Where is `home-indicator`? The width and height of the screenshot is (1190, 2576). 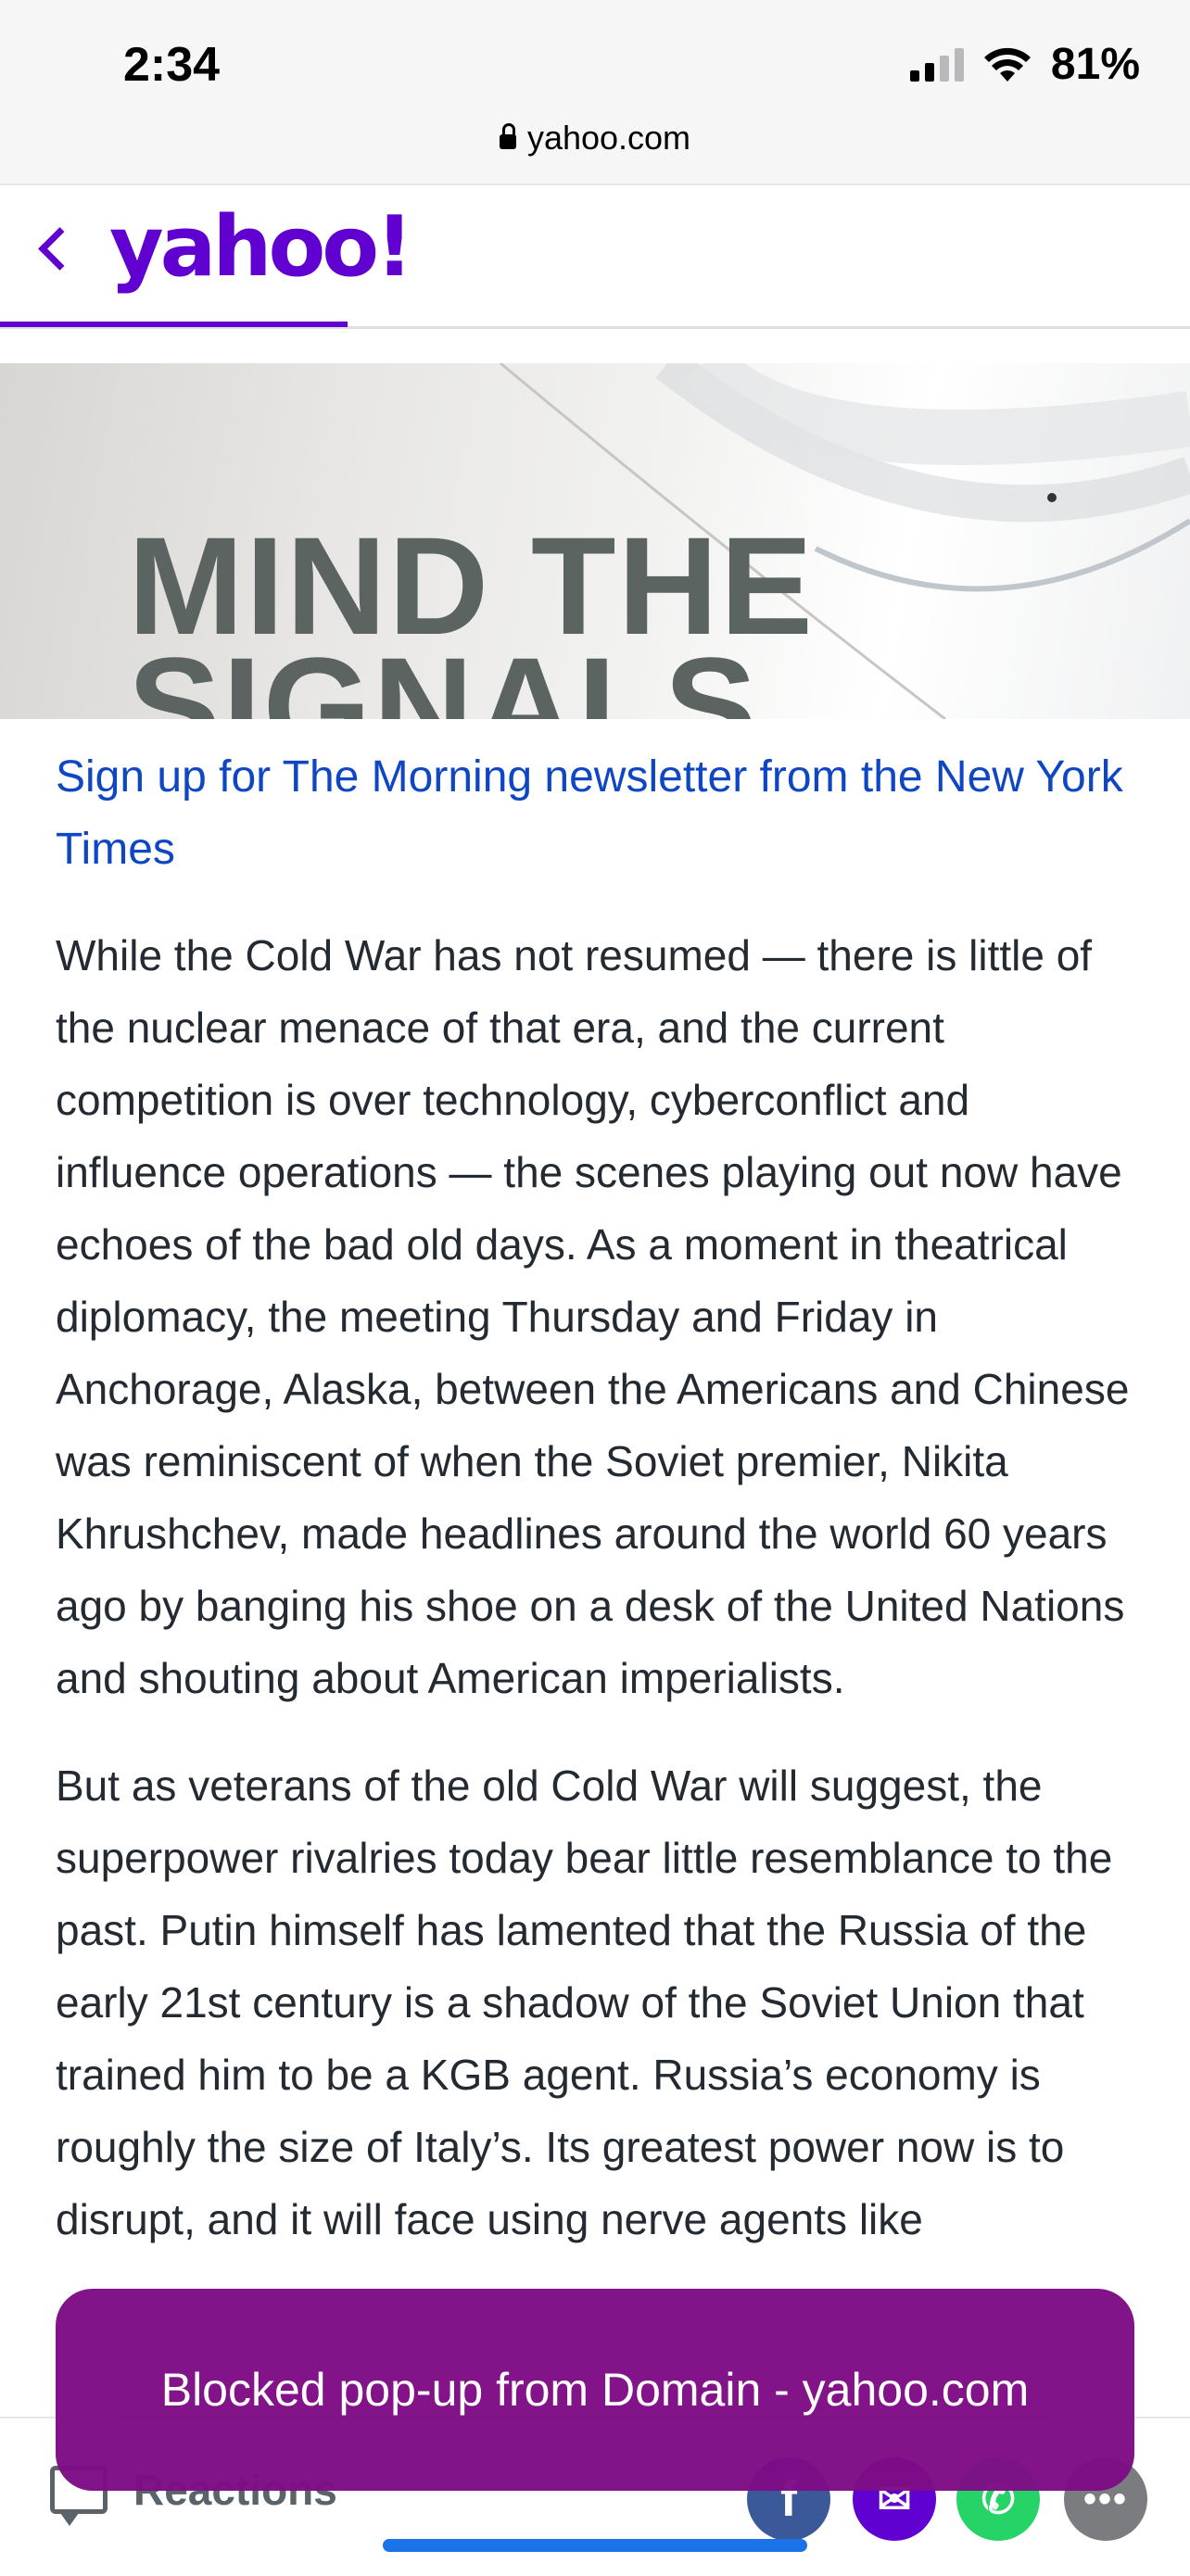
home-indicator is located at coordinates (595, 2545).